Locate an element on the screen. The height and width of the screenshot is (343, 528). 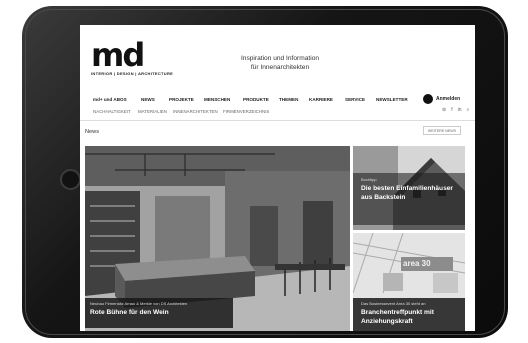
buchtipp-kicker: Buchtipp is located at coordinates (369, 179).